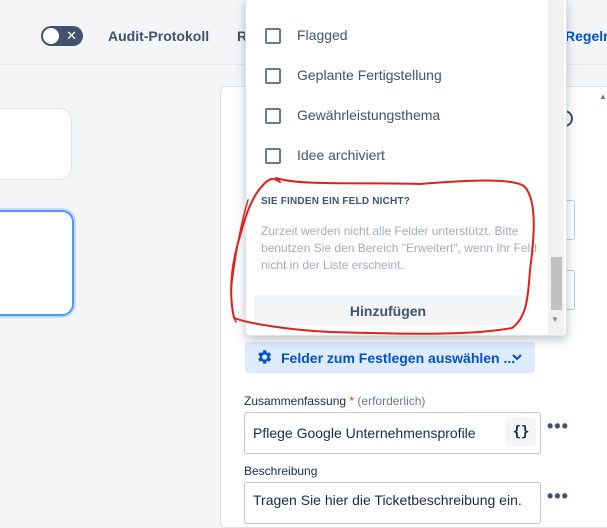 The image size is (607, 528). I want to click on scroll-up-icon: ▲, so click(603, 99).